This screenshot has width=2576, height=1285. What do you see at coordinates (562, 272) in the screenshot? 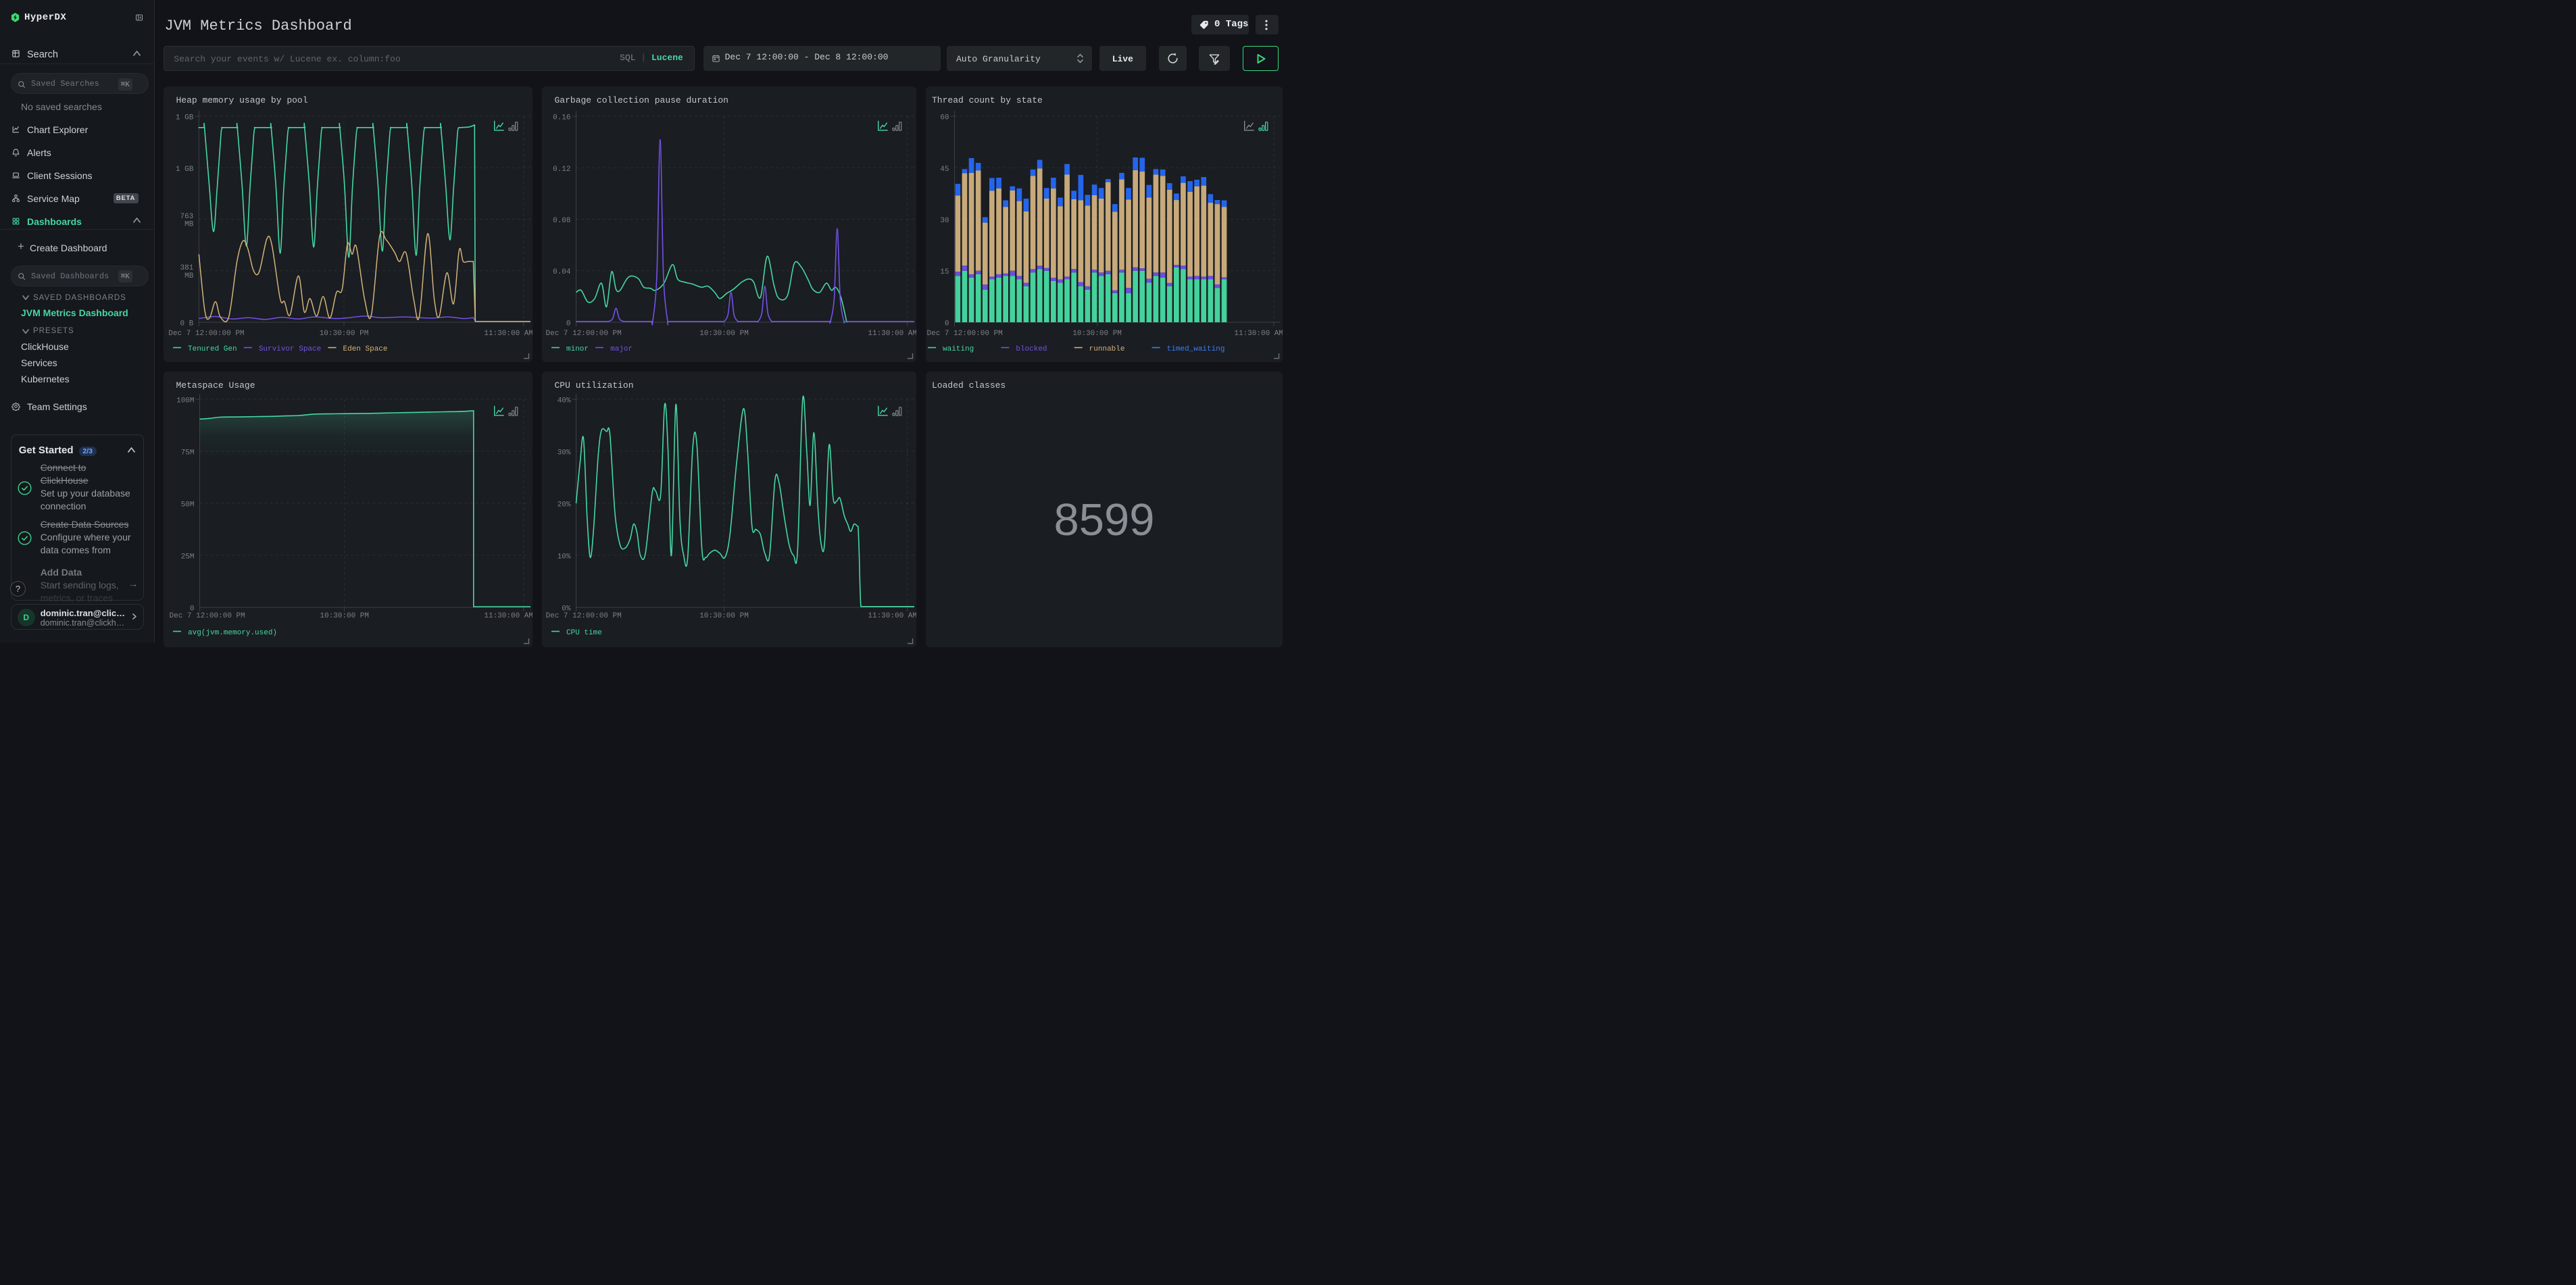
I see `svg-text: 0.04` at bounding box center [562, 272].